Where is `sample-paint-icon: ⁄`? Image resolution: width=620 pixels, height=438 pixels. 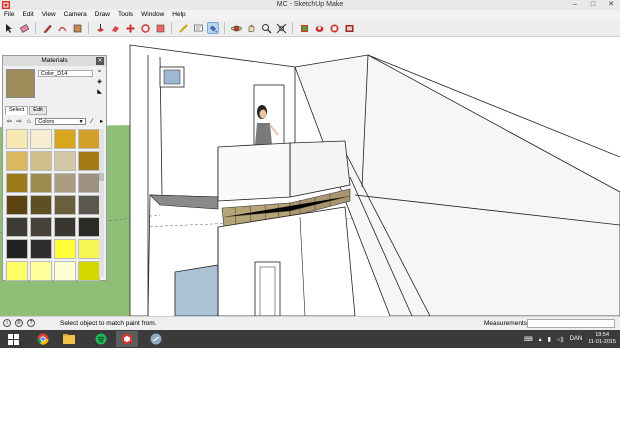
sample-paint-icon: ⁄ is located at coordinates (92, 121).